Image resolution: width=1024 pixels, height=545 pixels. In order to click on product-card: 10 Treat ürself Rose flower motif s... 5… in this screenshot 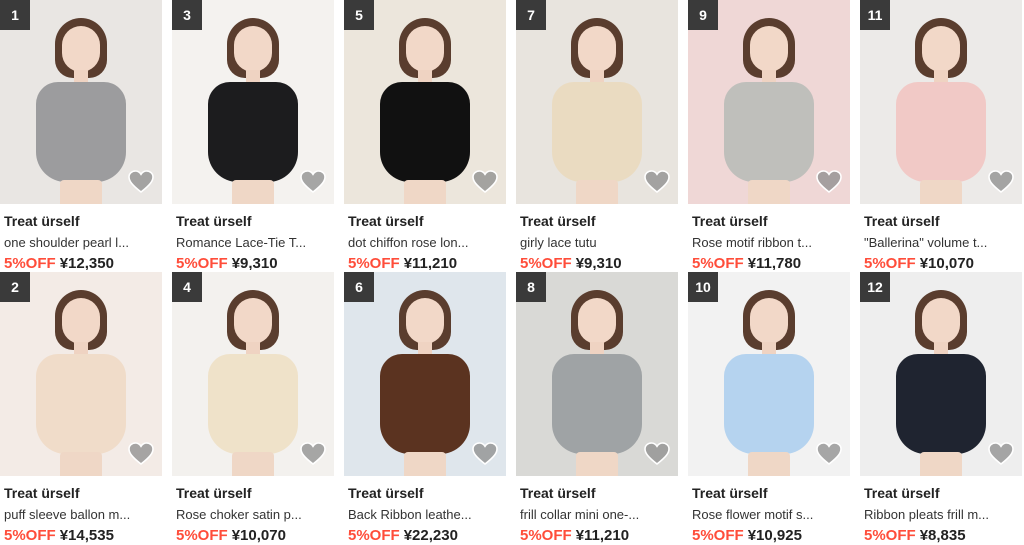, I will do `click(769, 407)`.